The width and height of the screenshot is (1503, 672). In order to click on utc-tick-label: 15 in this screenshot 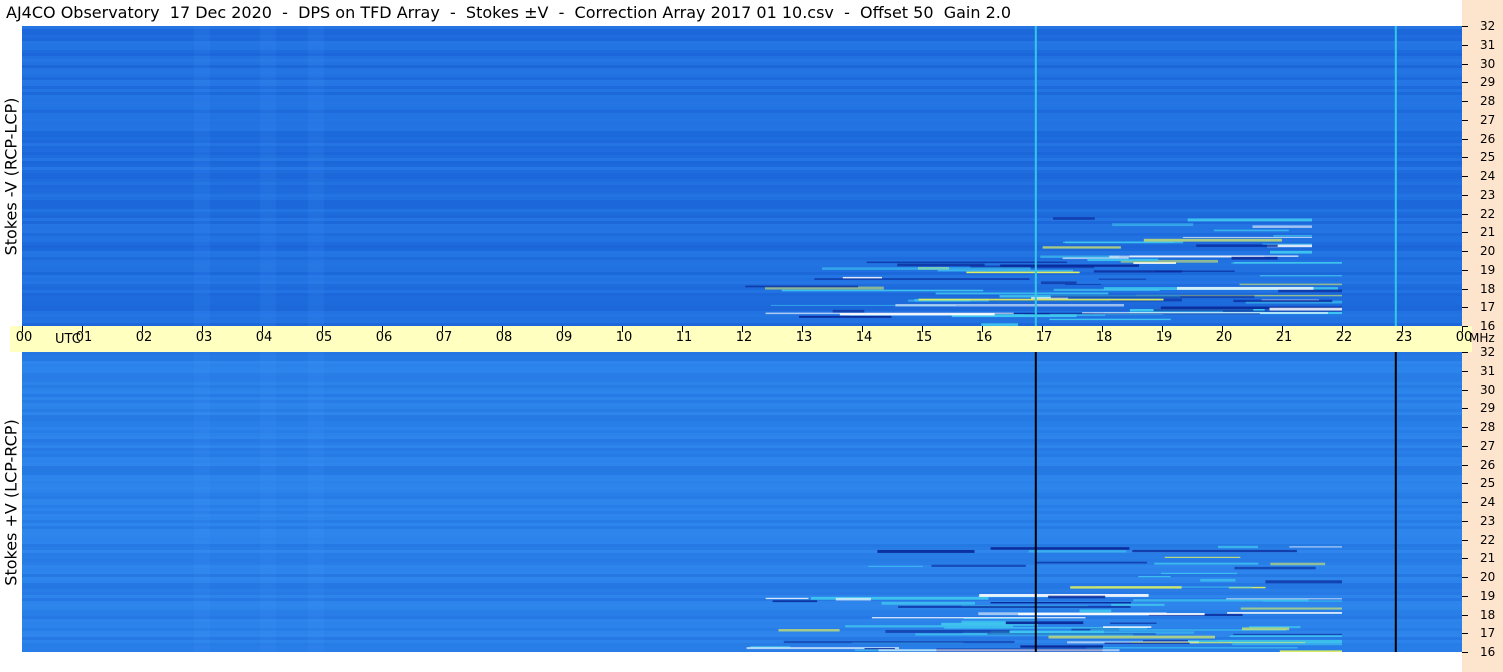, I will do `click(924, 337)`.